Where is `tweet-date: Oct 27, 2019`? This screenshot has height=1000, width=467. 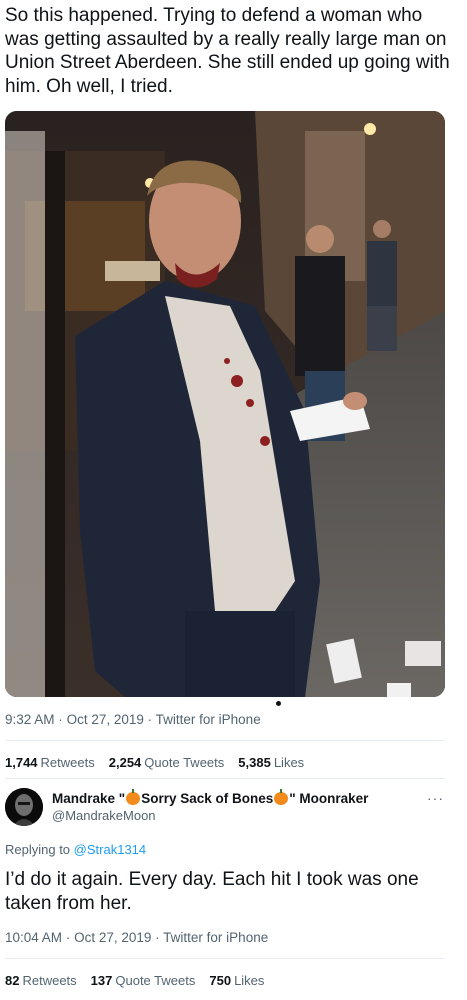 tweet-date: Oct 27, 2019 is located at coordinates (105, 719).